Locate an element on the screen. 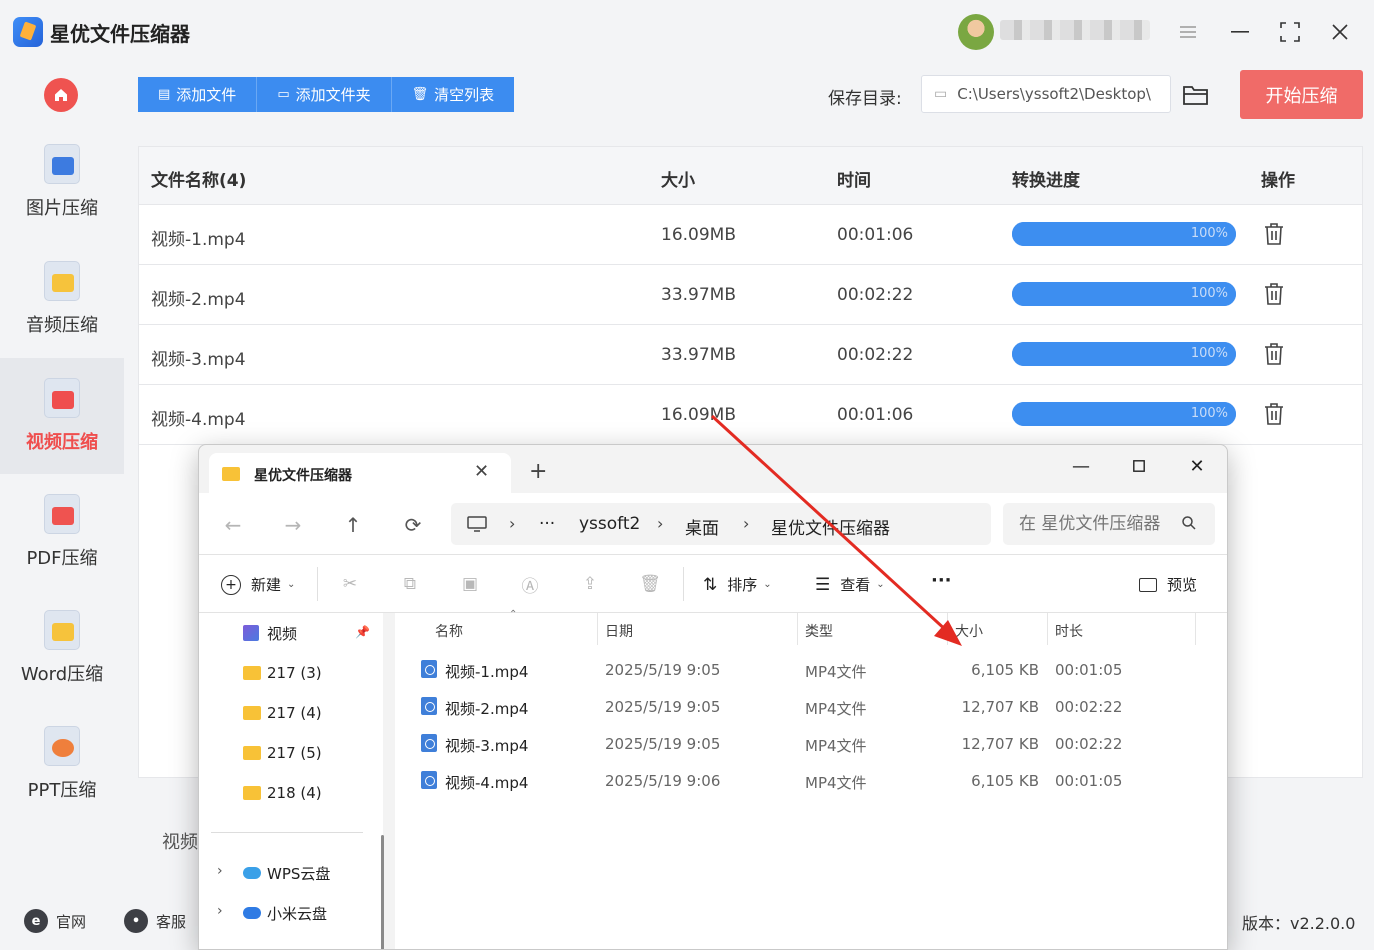  nav-ppt-compress: PPT压缩 is located at coordinates (62, 764).